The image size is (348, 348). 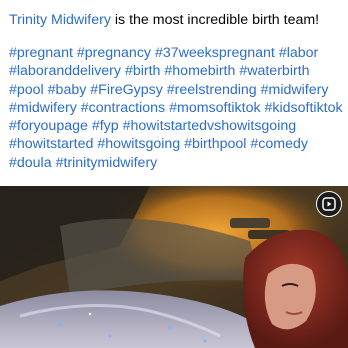 I want to click on caption-text: is the most incredible birth team!, so click(x=215, y=20).